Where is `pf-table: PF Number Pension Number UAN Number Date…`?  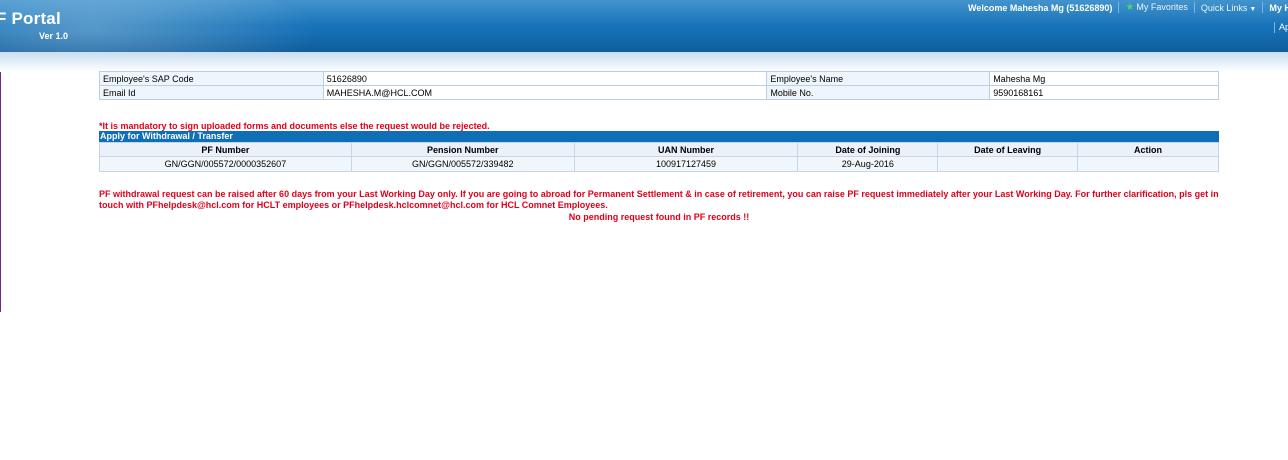
pf-table: PF Number Pension Number UAN Number Date… is located at coordinates (659, 157).